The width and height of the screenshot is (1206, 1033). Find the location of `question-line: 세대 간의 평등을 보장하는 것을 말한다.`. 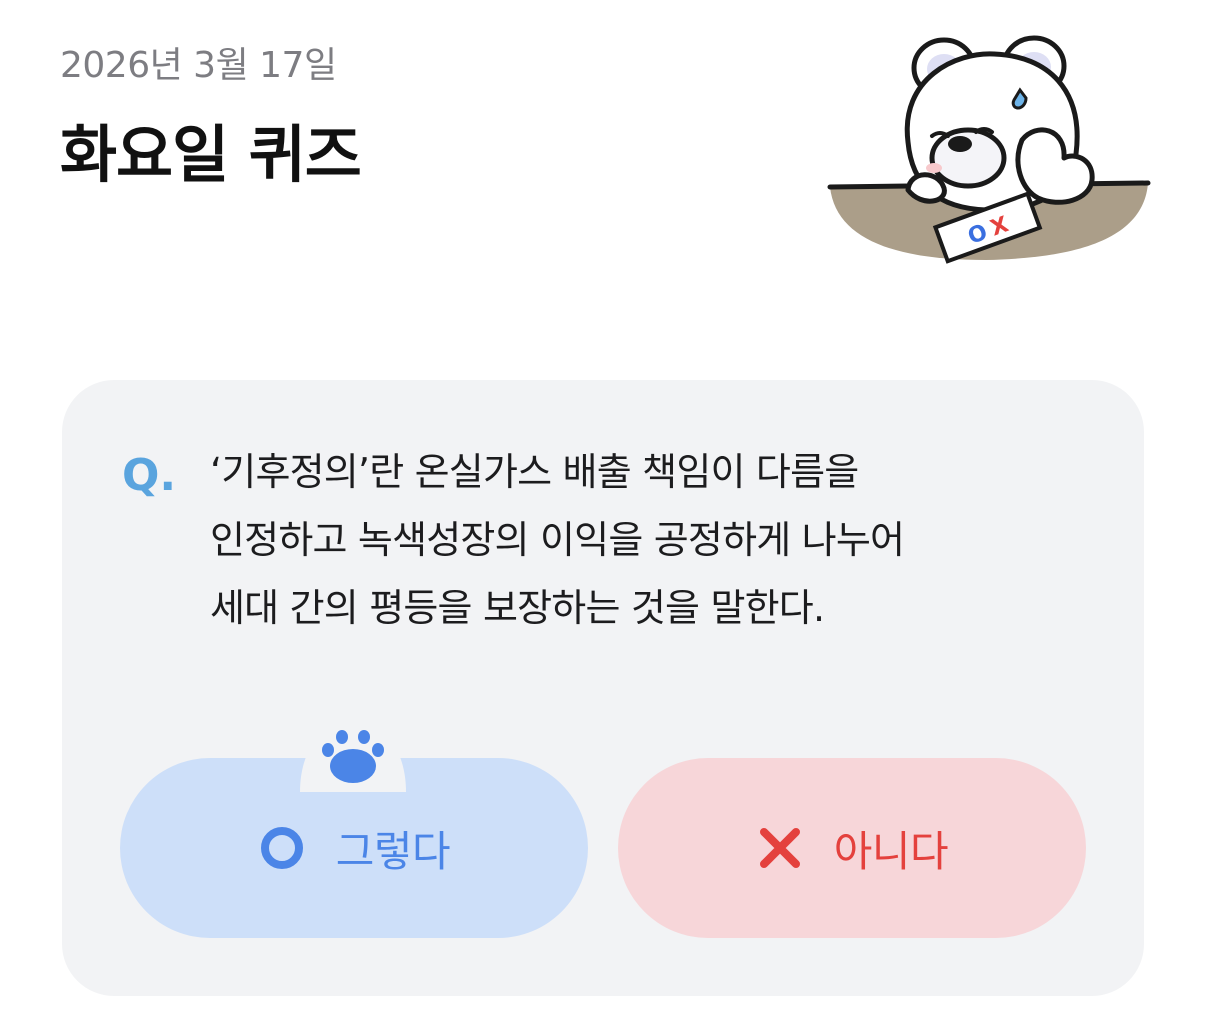

question-line: 세대 간의 평등을 보장하는 것을 말한다. is located at coordinates (517, 608).